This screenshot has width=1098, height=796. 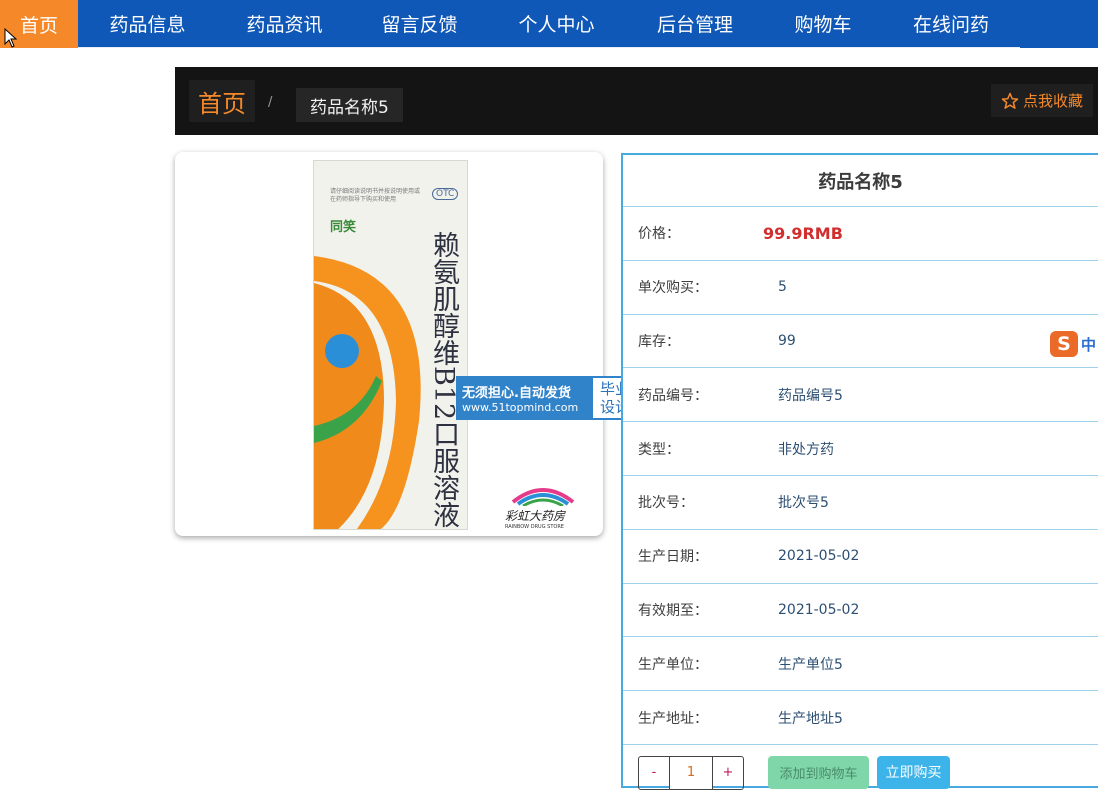 I want to click on product-title: 药品名称5, so click(x=860, y=181).